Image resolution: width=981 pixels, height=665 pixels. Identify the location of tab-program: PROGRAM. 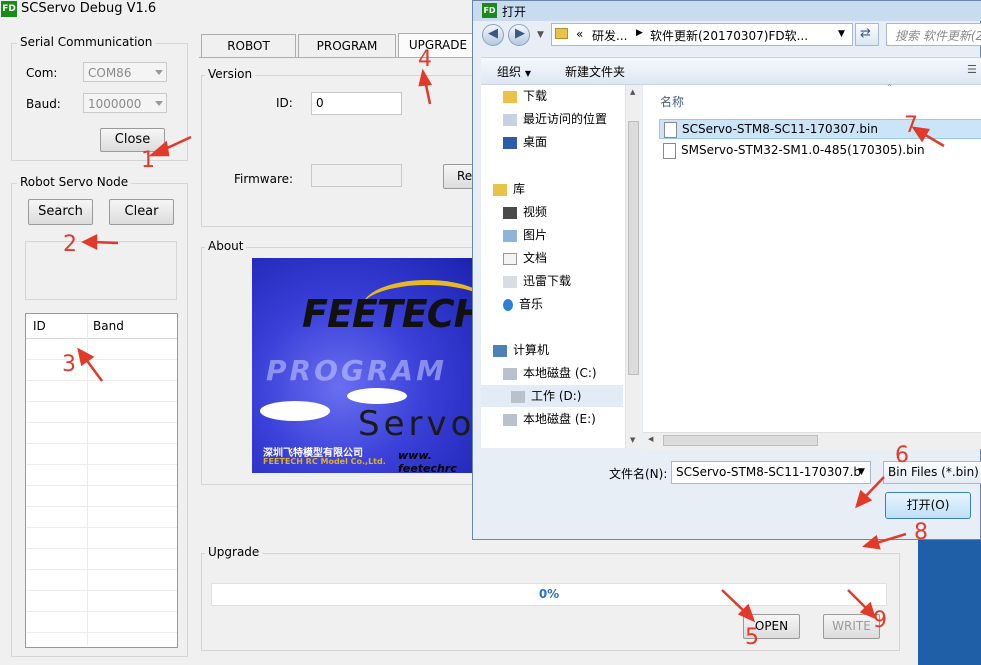
(347, 45).